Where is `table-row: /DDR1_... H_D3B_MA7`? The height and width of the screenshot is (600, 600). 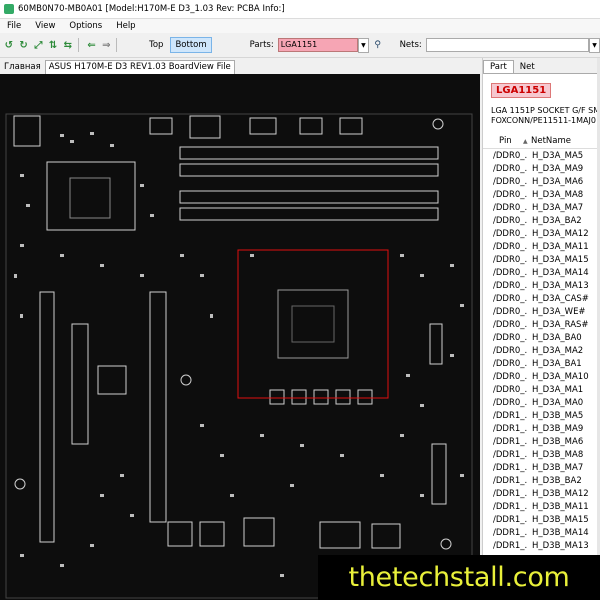 table-row: /DDR1_... H_D3B_MA7 is located at coordinates (541, 467).